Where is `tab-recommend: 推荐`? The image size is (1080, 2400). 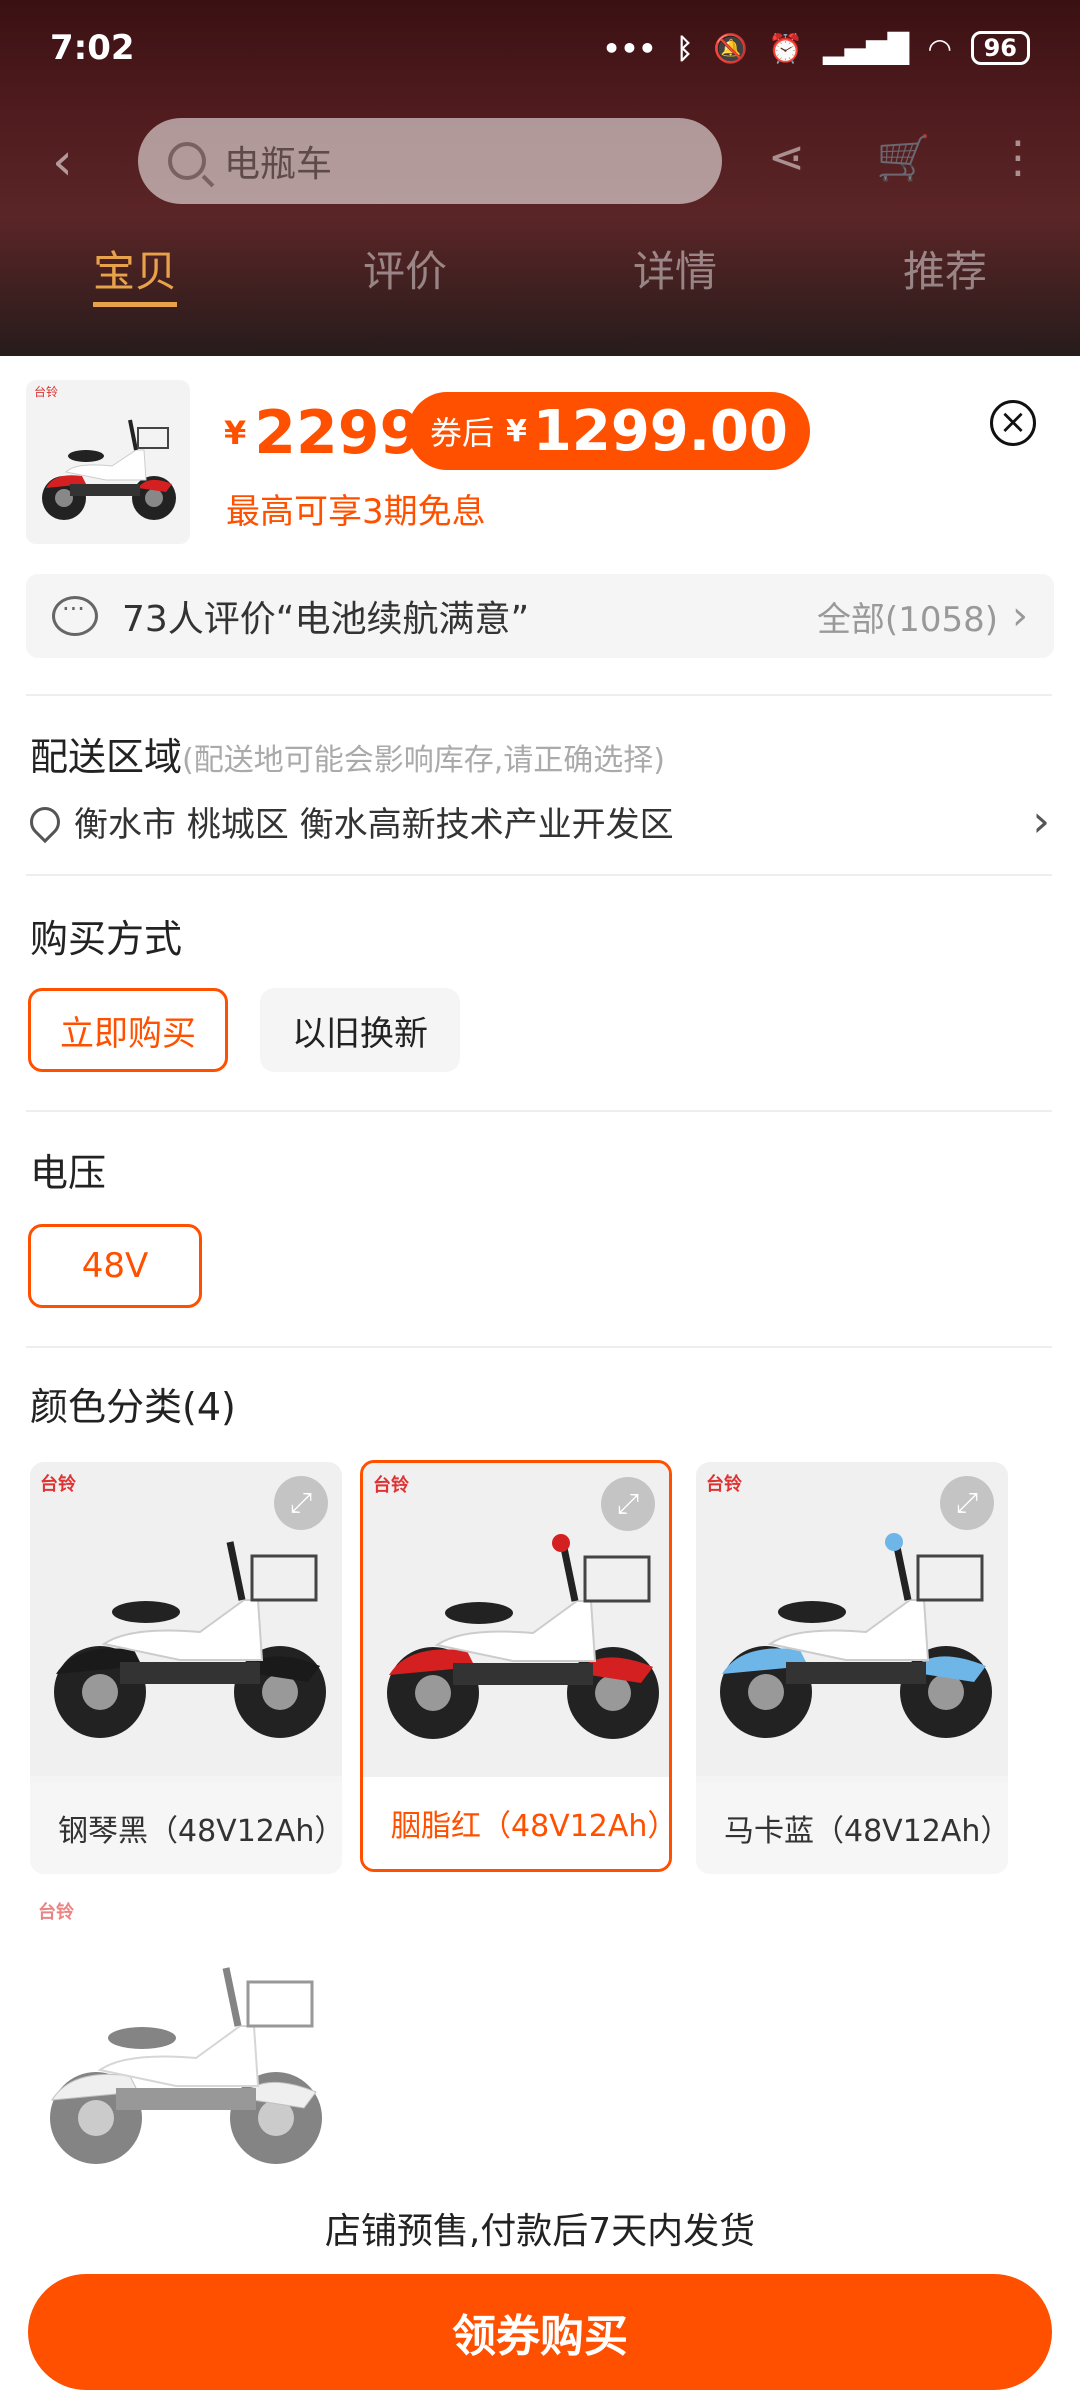
tab-recommend: 推荐 is located at coordinates (945, 282).